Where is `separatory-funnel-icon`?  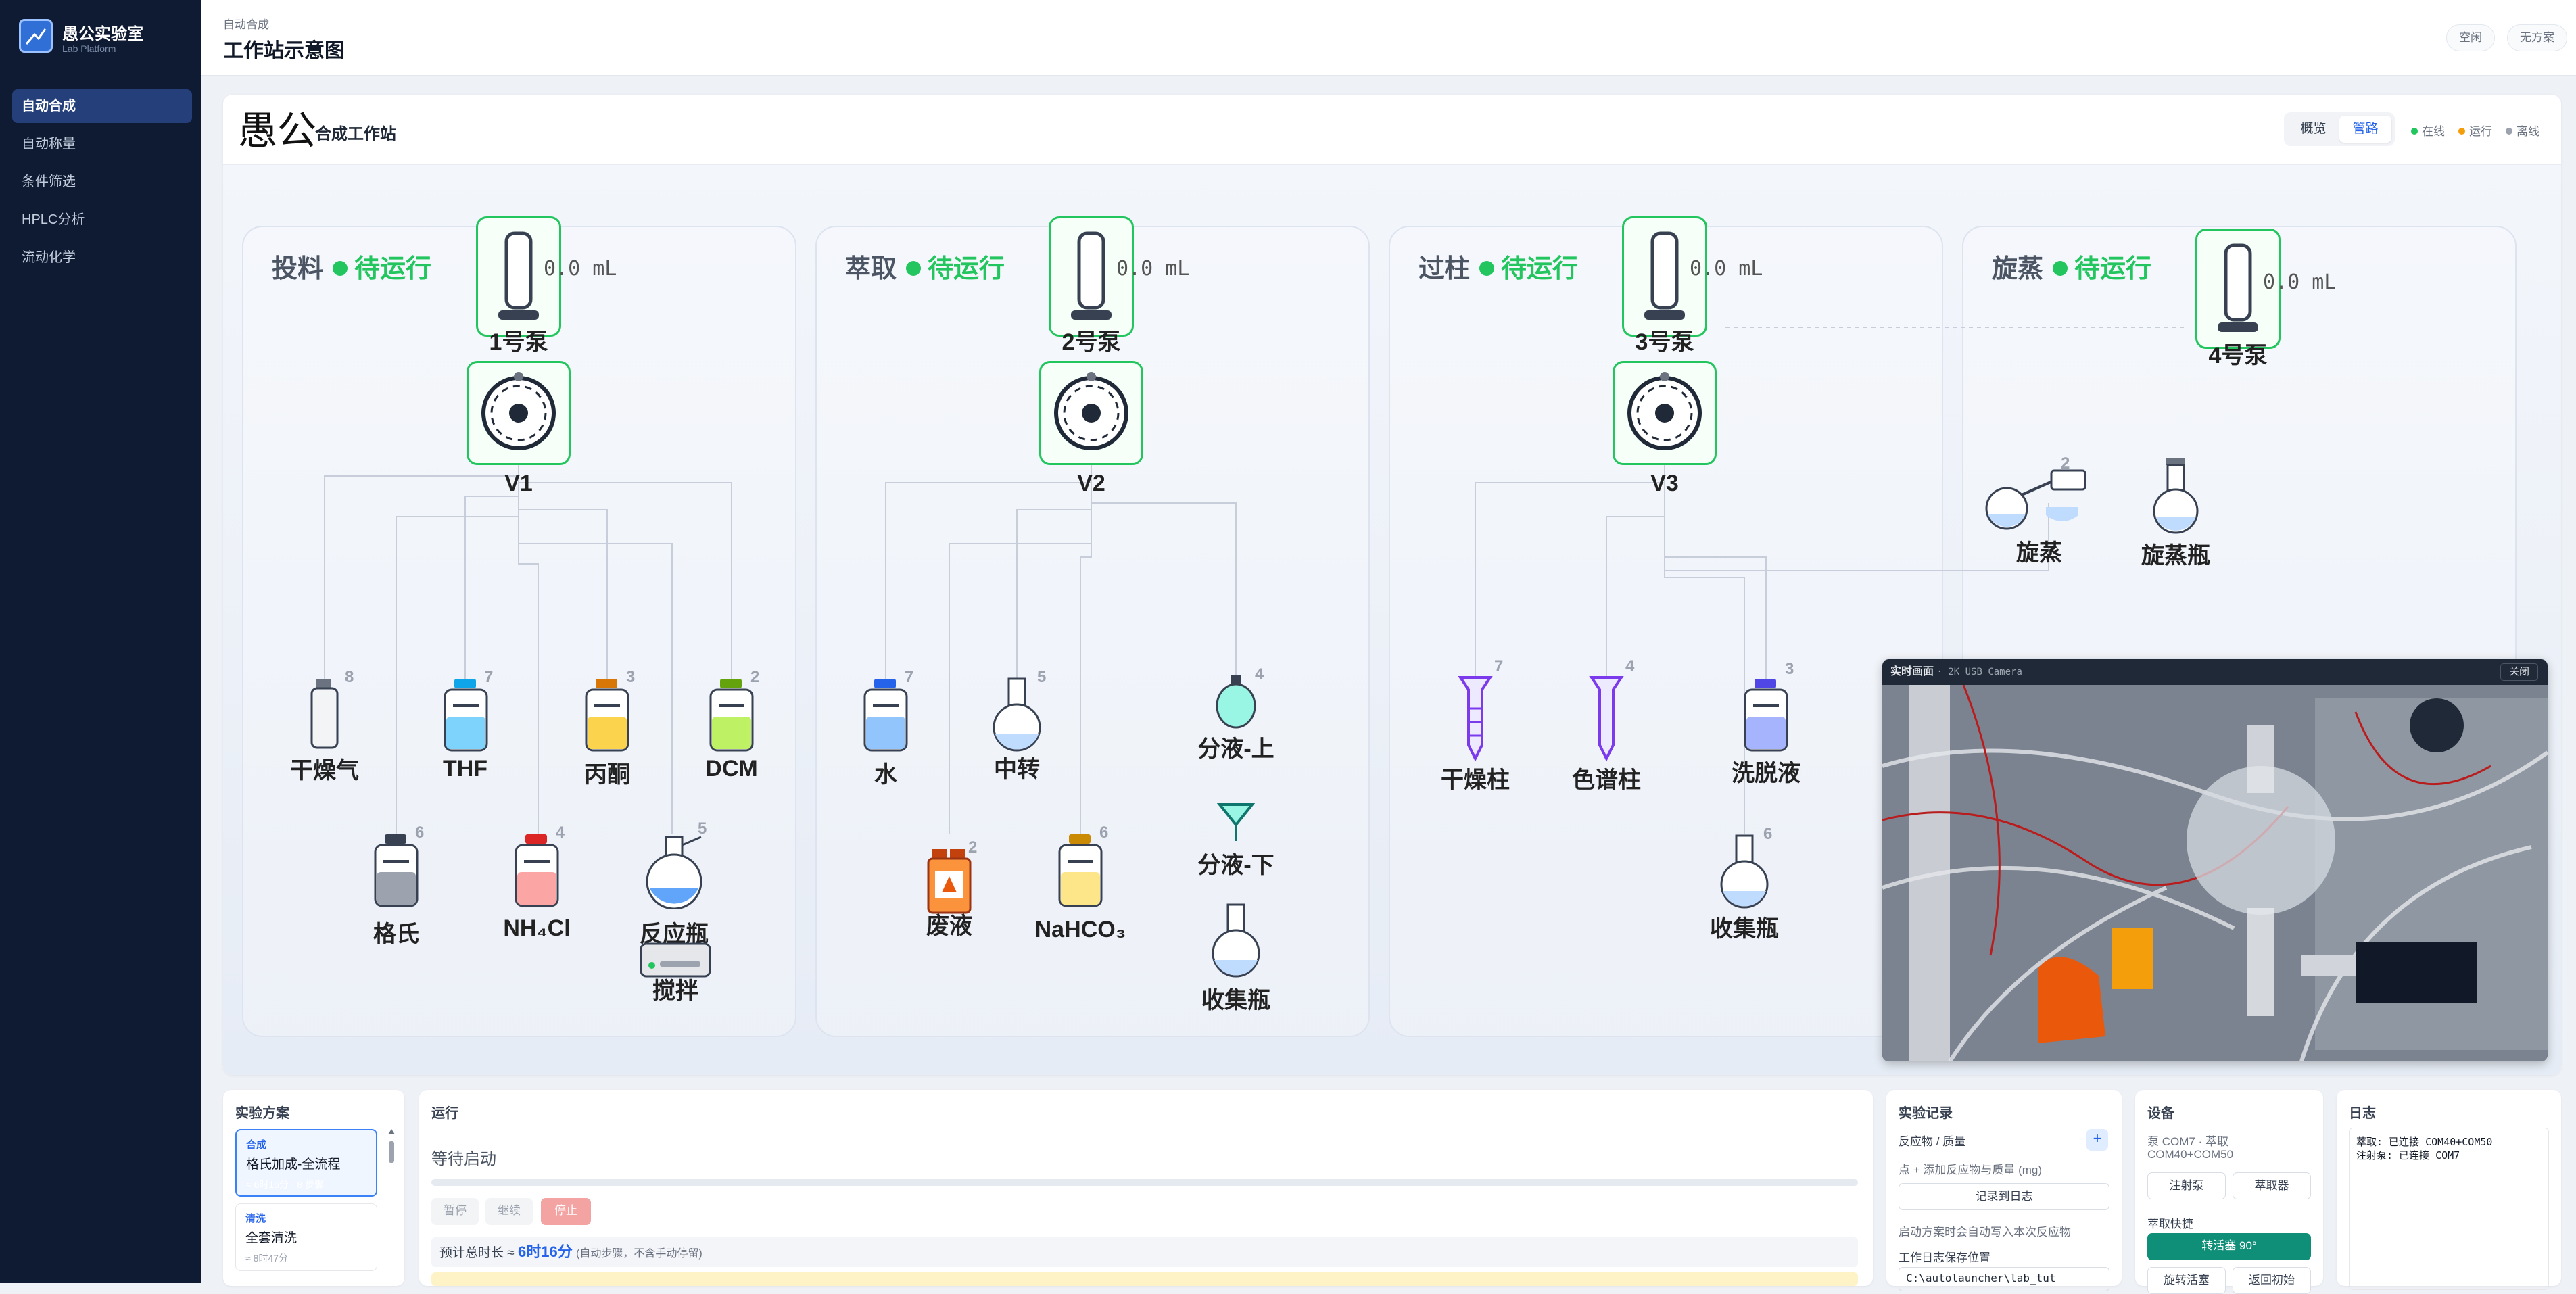 separatory-funnel-icon is located at coordinates (1236, 701).